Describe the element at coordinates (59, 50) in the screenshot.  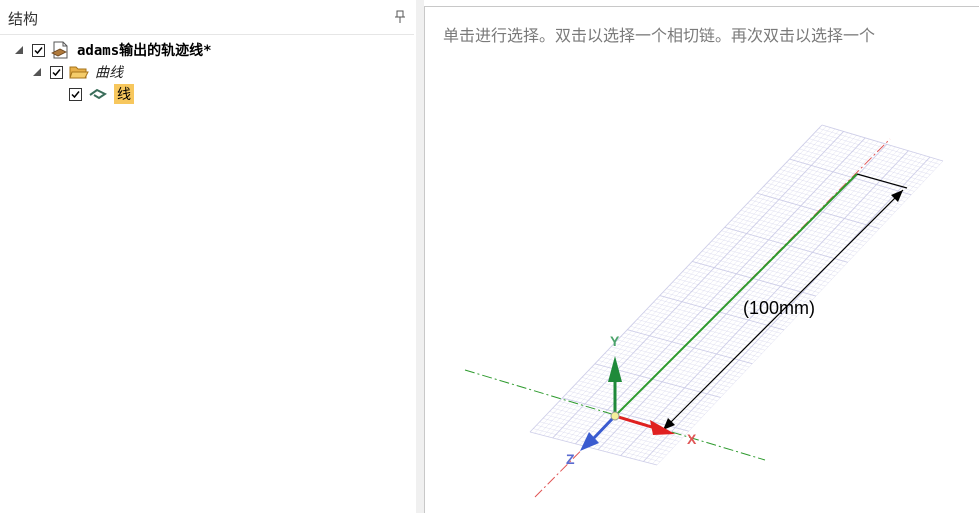
I see `document-icon` at that location.